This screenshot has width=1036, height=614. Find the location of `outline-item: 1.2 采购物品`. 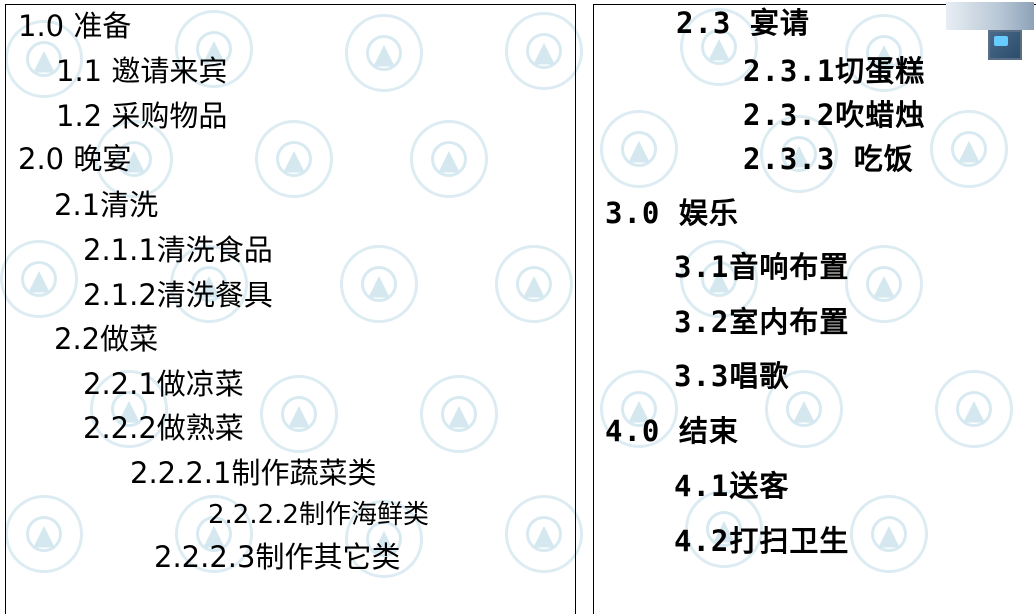

outline-item: 1.2 采购物品 is located at coordinates (142, 116).